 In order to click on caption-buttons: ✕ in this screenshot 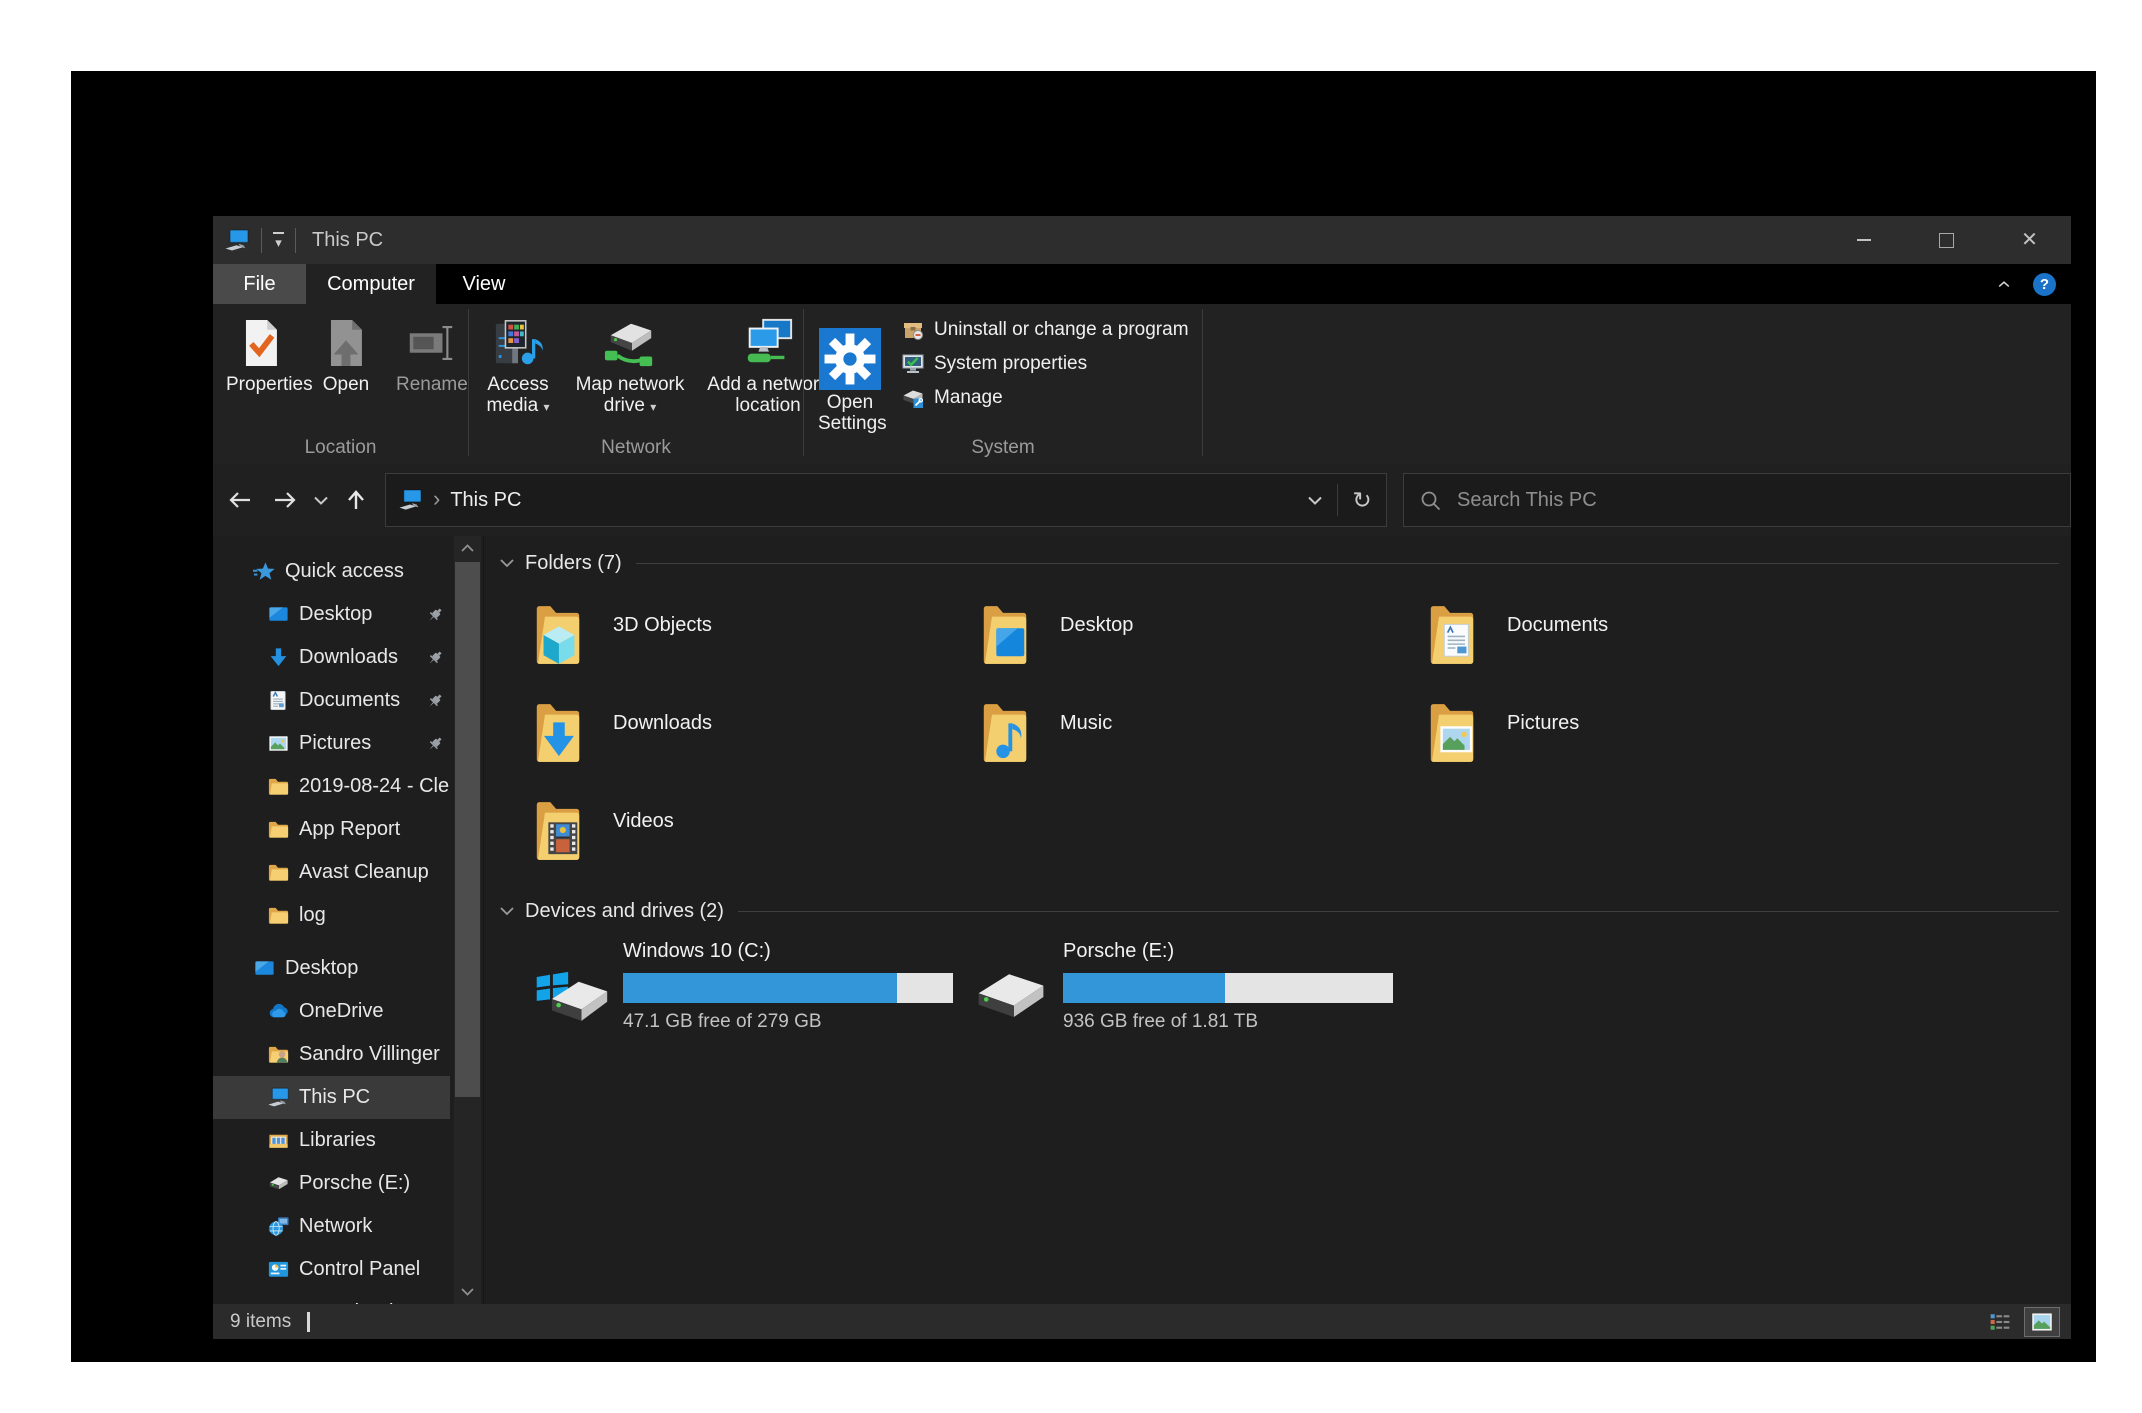, I will do `click(1946, 240)`.